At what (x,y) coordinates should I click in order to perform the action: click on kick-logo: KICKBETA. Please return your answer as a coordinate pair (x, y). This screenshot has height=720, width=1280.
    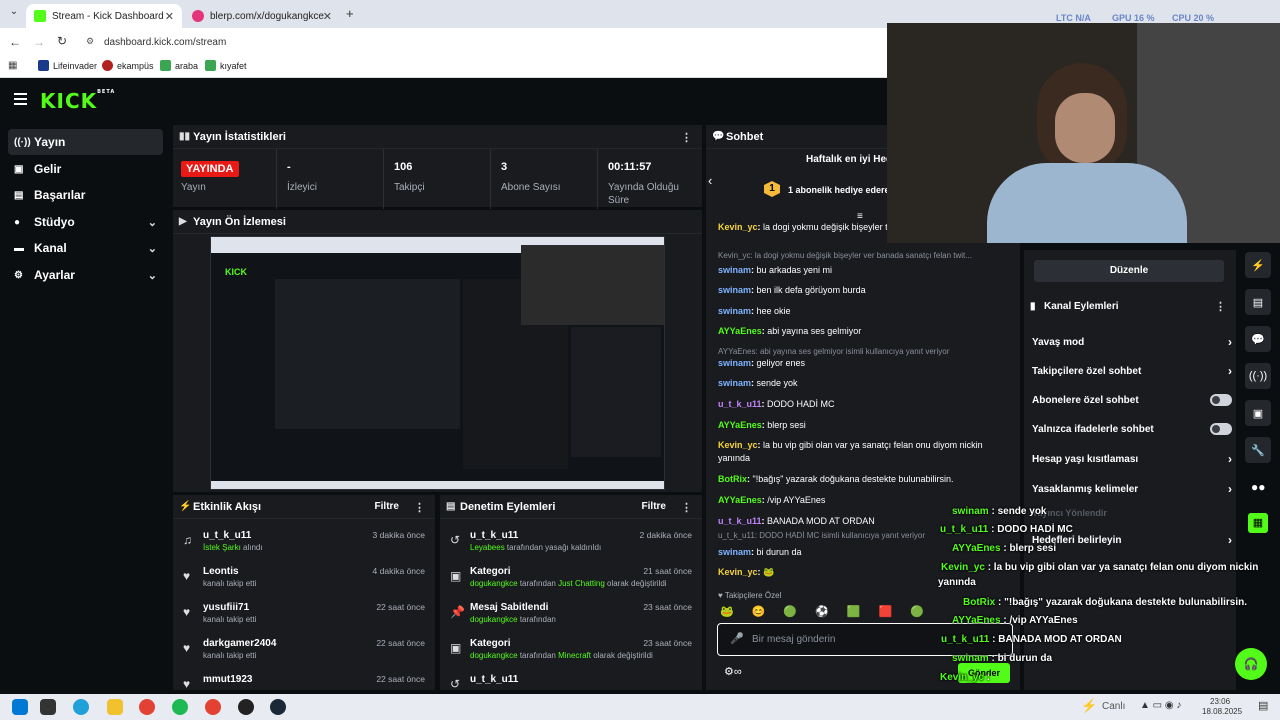
    Looking at the image, I should click on (77, 101).